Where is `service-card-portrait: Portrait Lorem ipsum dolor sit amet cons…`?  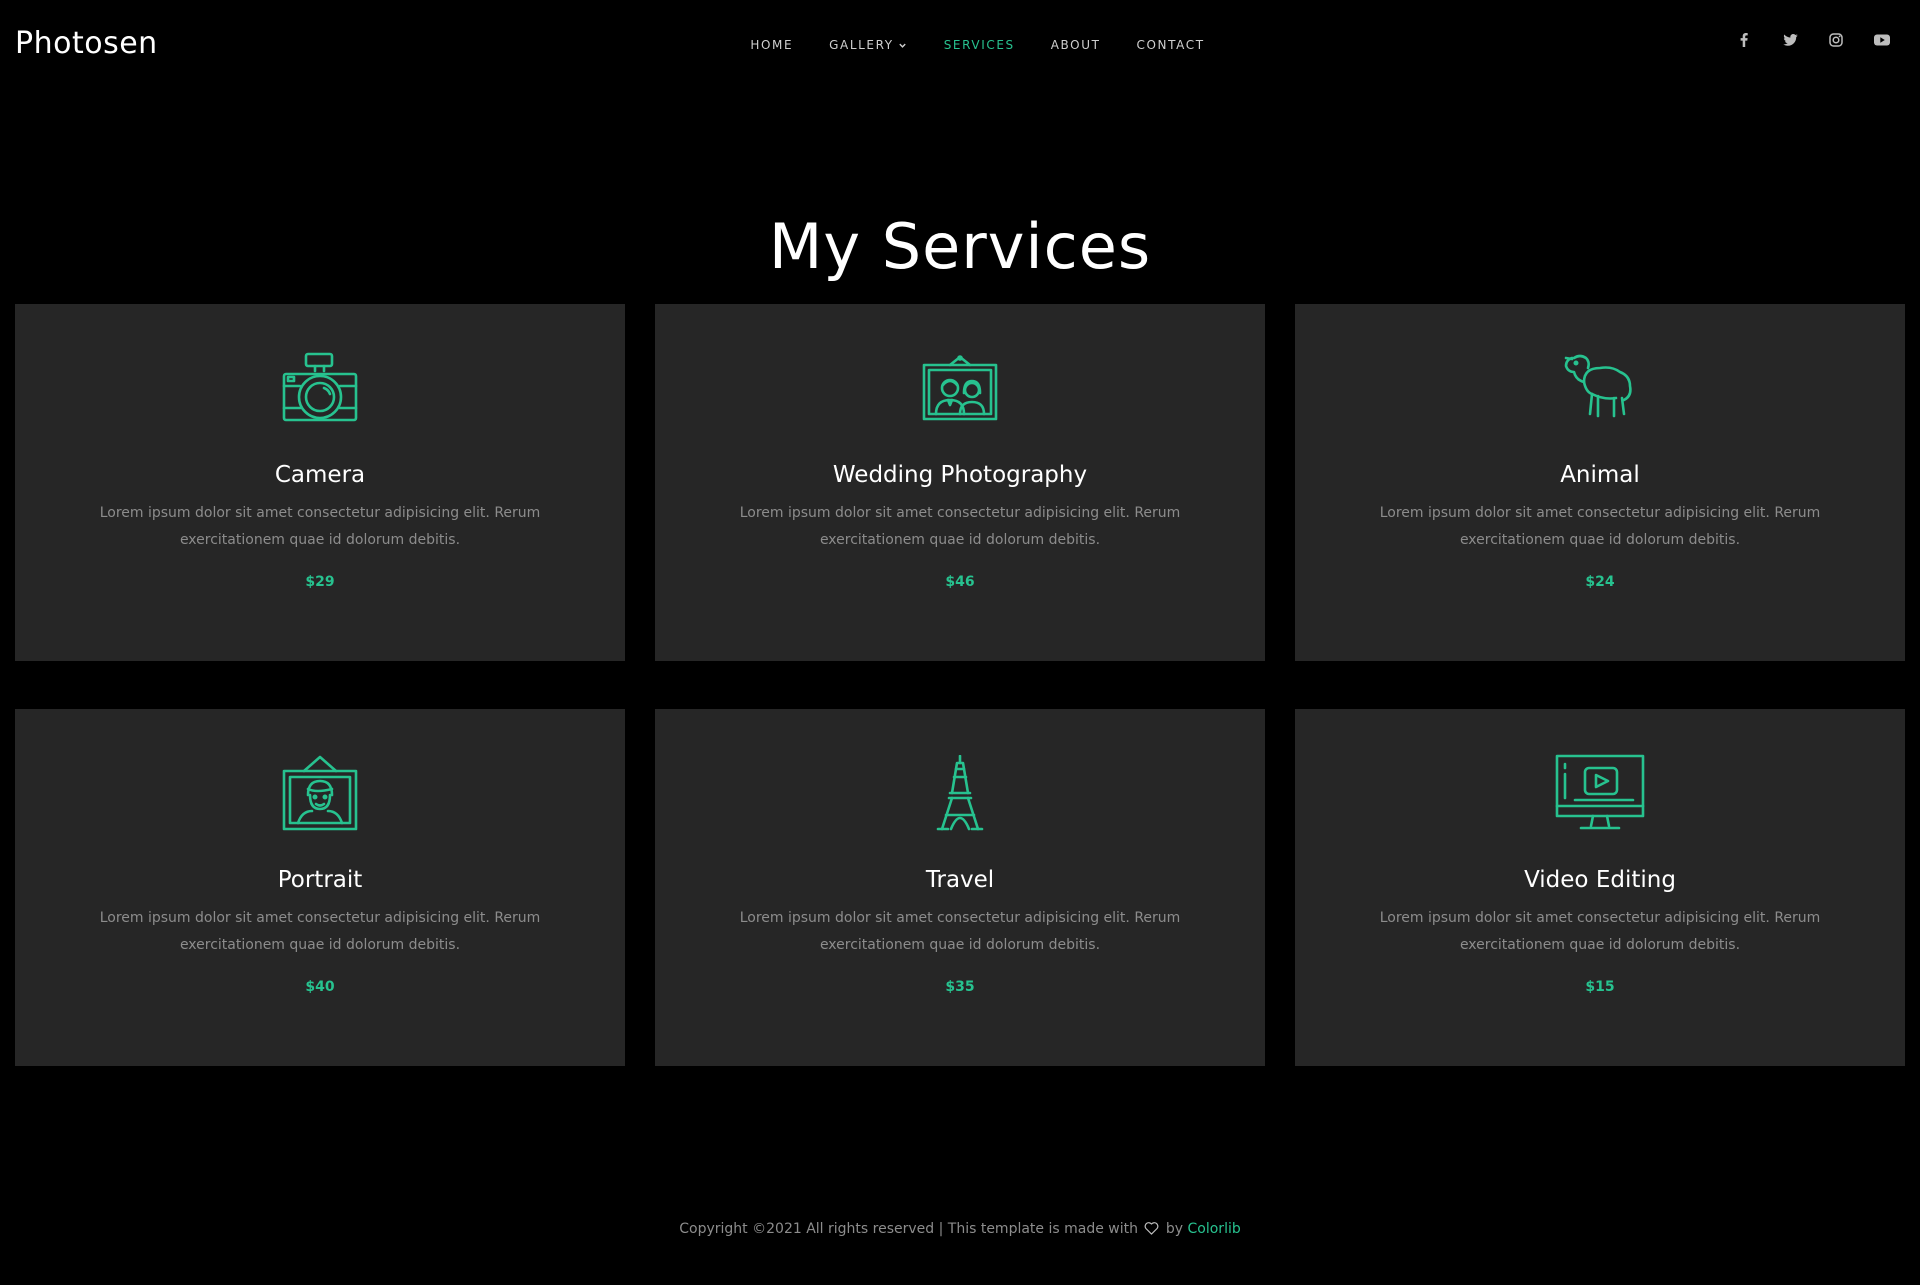 service-card-portrait: Portrait Lorem ipsum dolor sit amet cons… is located at coordinates (320, 887).